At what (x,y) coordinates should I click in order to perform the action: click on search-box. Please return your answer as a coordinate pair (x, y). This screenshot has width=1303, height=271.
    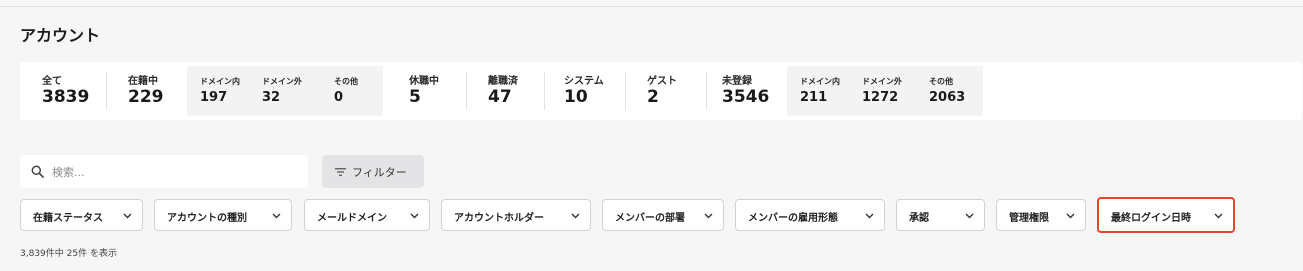
    Looking at the image, I should click on (164, 171).